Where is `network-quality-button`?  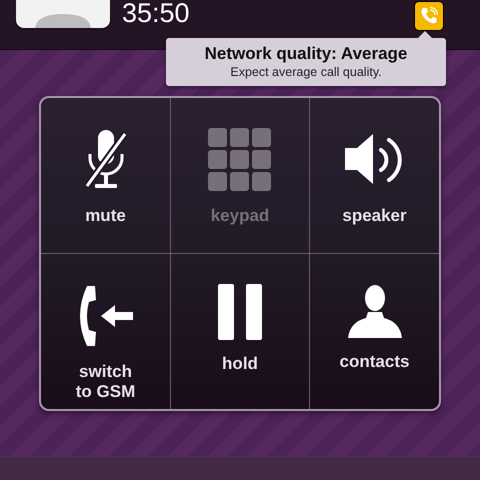 network-quality-button is located at coordinates (429, 16).